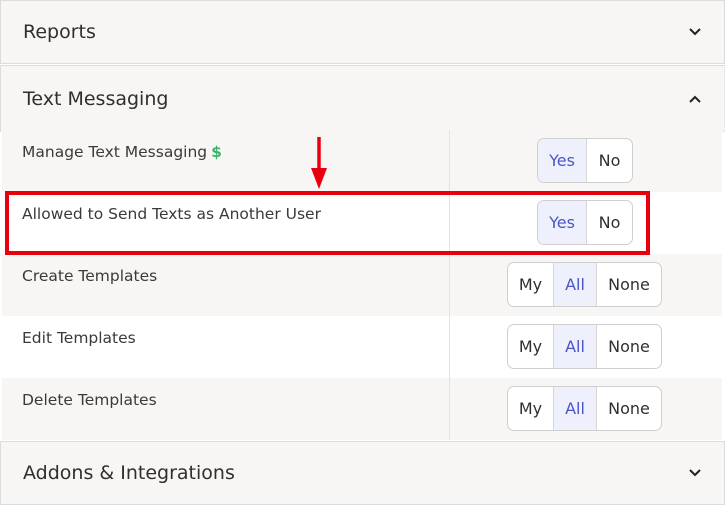 This screenshot has height=510, width=725. Describe the element at coordinates (59, 32) in the screenshot. I see `reports-section-title: Reports` at that location.